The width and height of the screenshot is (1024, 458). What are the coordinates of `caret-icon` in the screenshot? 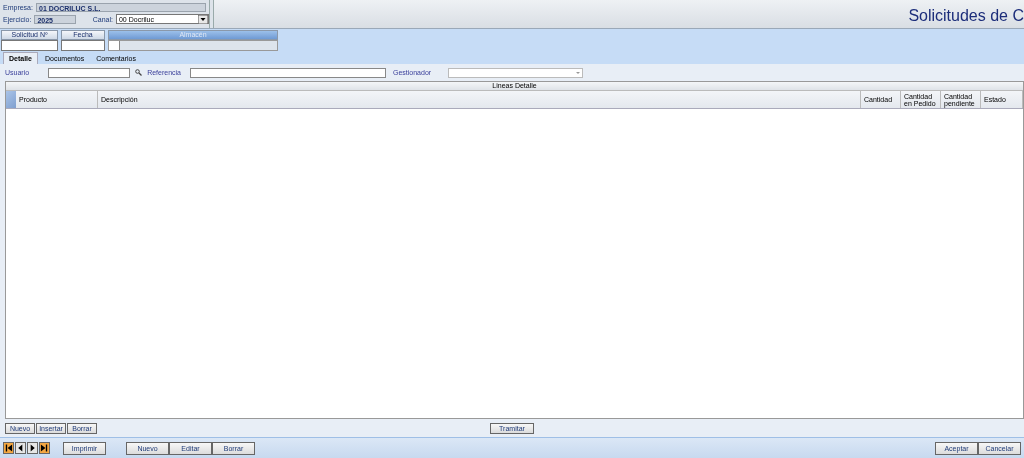 It's located at (578, 72).